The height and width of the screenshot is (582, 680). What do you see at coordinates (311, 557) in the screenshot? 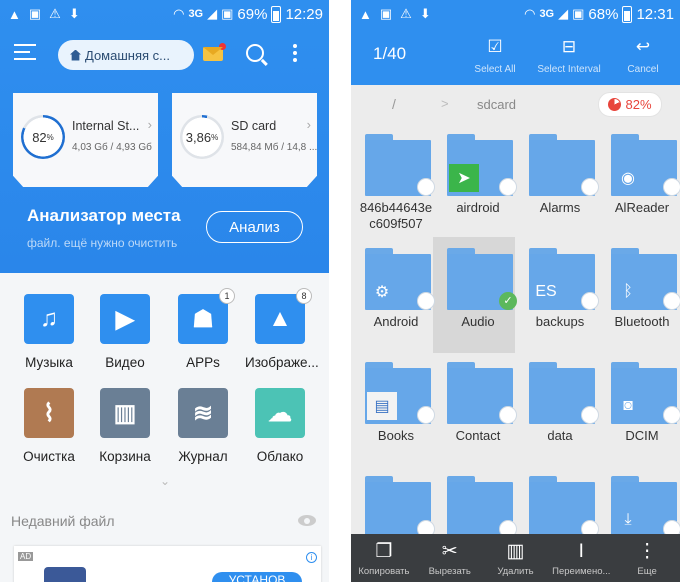
I see `info-icon: i` at bounding box center [311, 557].